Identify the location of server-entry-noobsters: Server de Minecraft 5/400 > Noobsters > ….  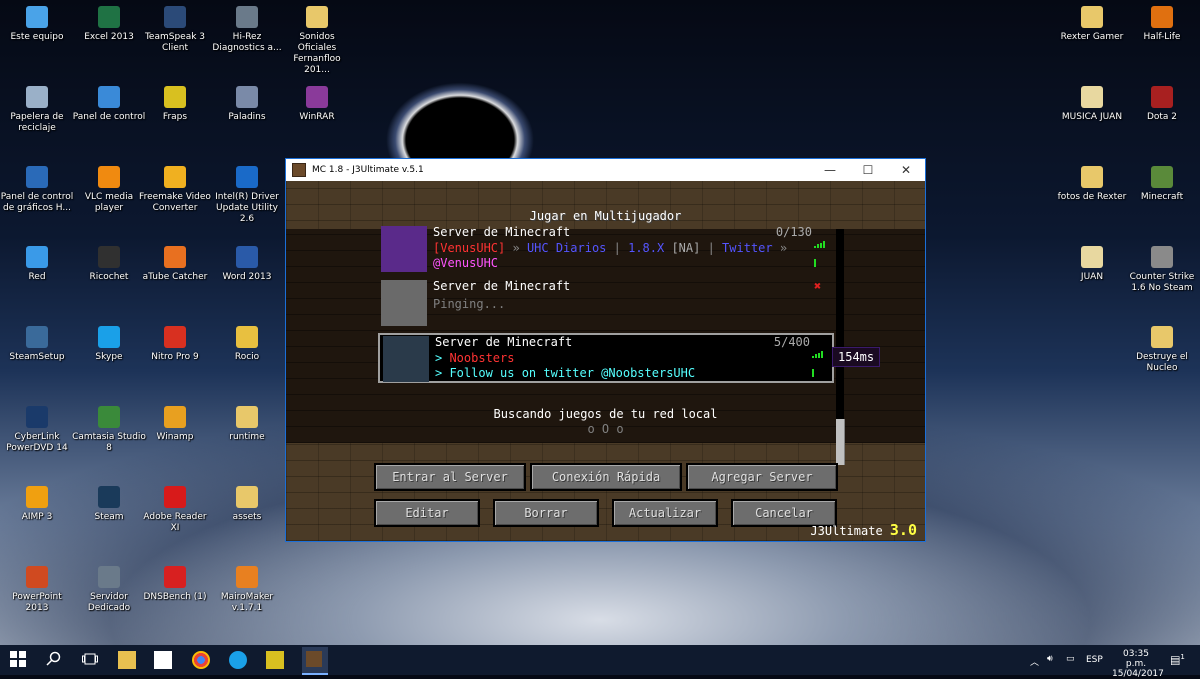
(606, 358).